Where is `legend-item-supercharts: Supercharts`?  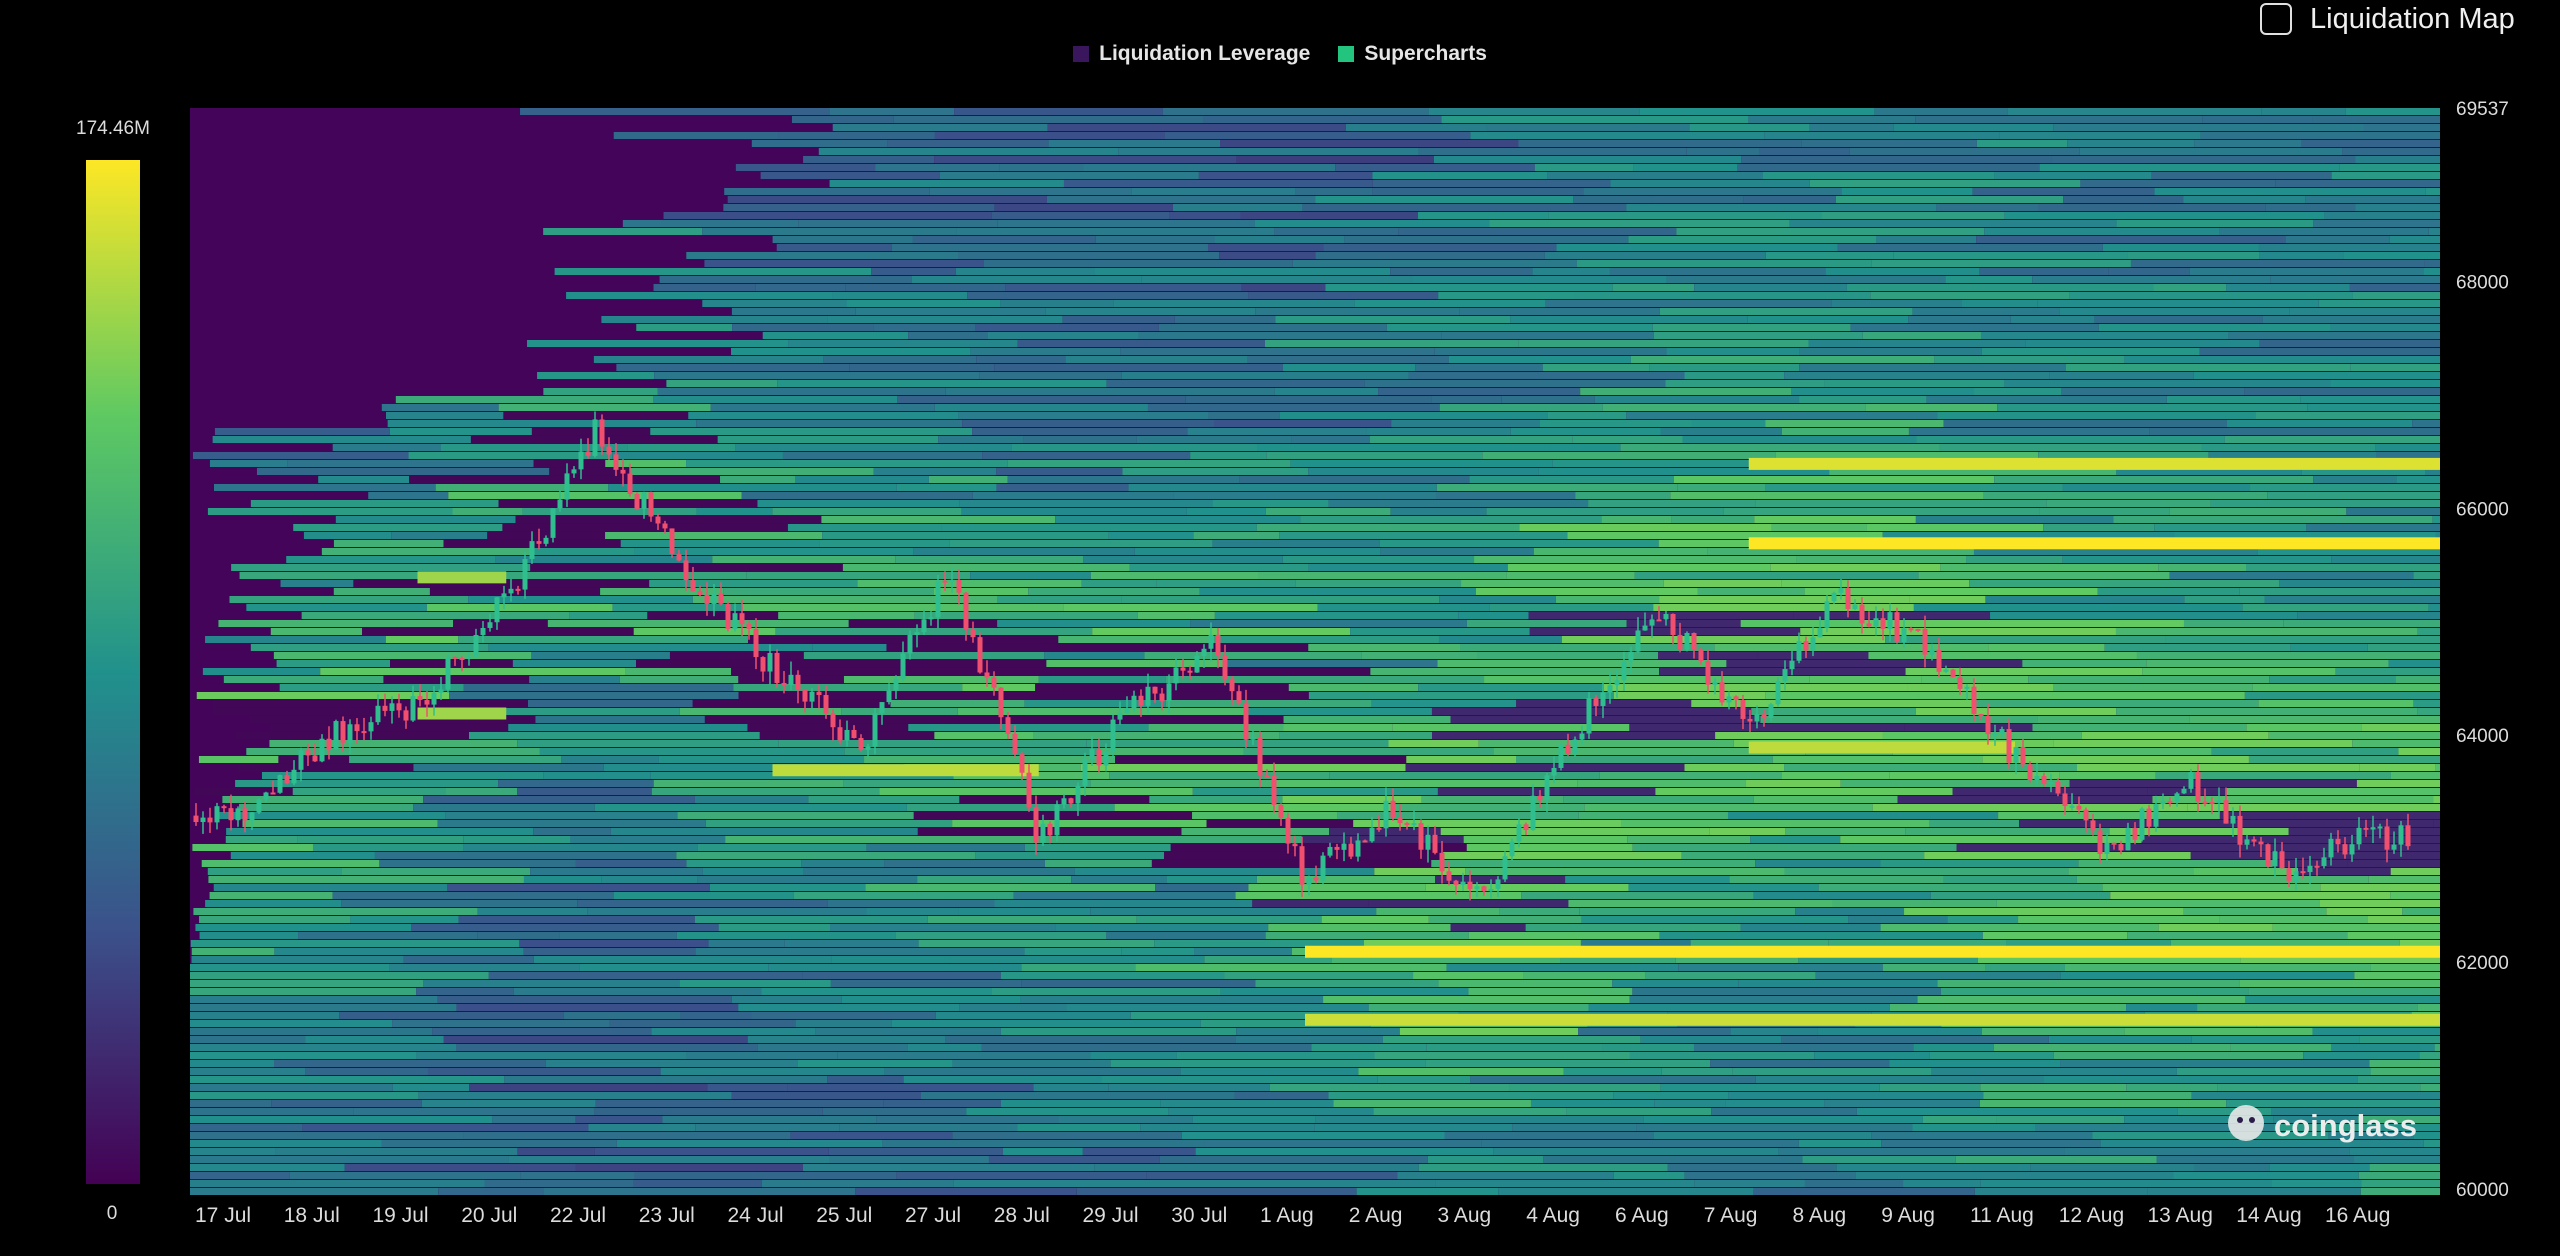 legend-item-supercharts: Supercharts is located at coordinates (1412, 54).